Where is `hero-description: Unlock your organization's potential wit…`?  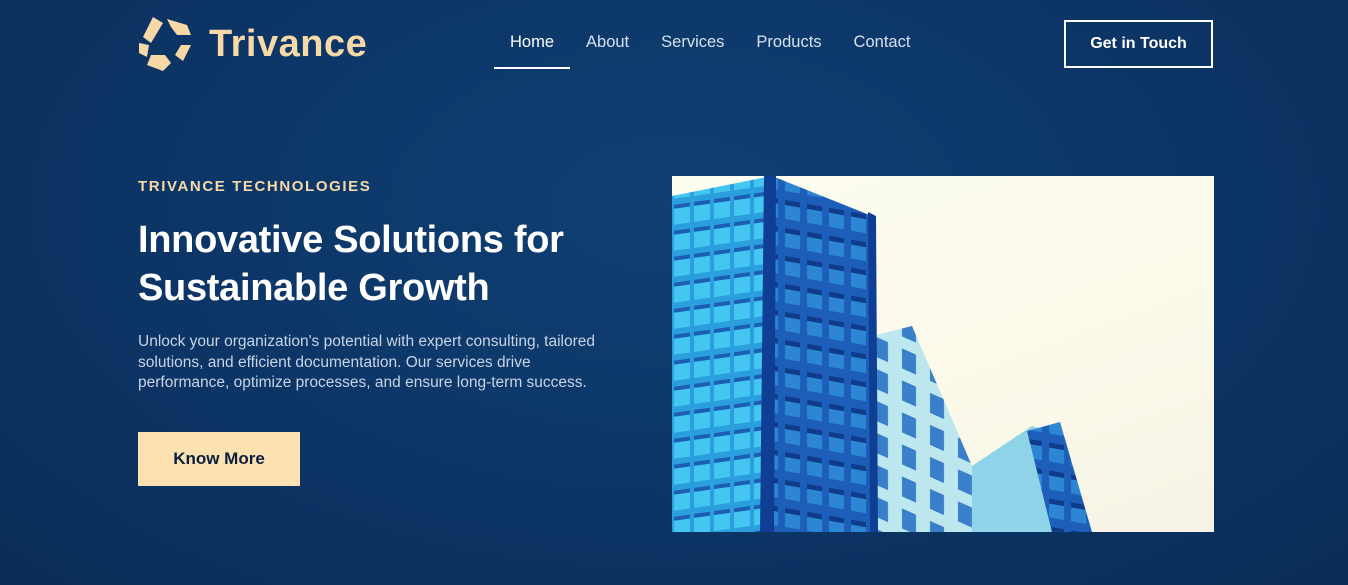 hero-description: Unlock your organization's potential wit… is located at coordinates (367, 362).